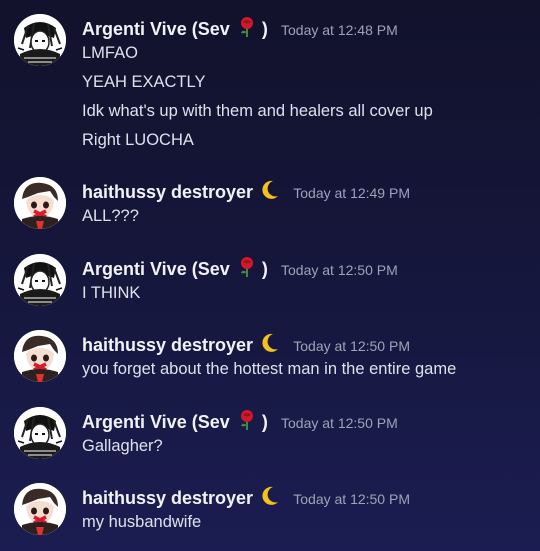 The height and width of the screenshot is (551, 540). What do you see at coordinates (339, 30) in the screenshot?
I see `timestamp: Today at 12:48 PM` at bounding box center [339, 30].